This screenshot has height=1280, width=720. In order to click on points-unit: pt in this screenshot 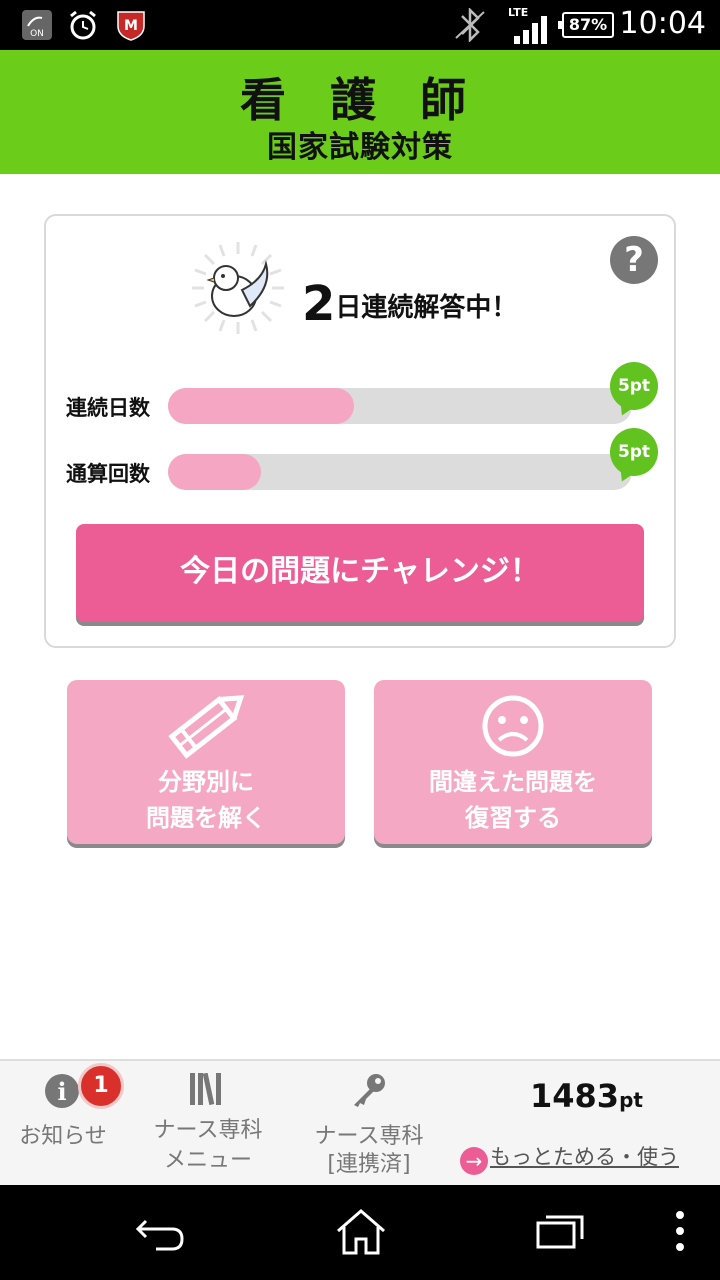, I will do `click(631, 1100)`.